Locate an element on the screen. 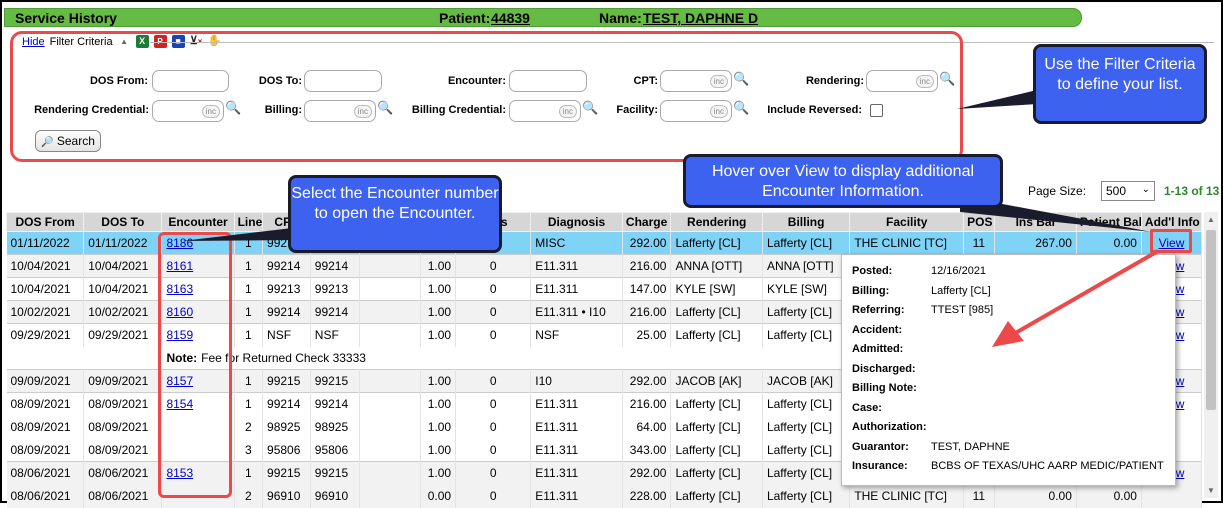  table-scrollbar: ▲ ▼ is located at coordinates (1211, 355).